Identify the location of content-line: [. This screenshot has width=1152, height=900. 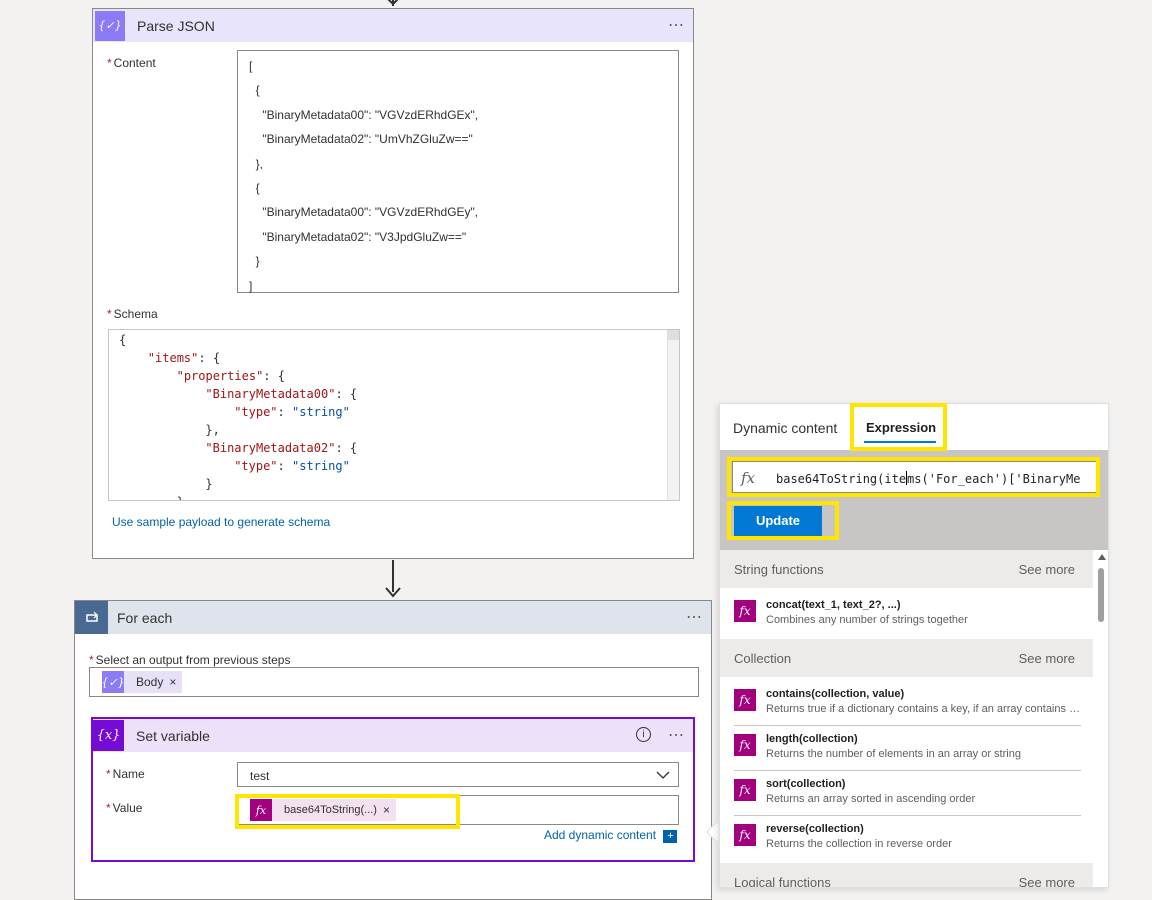
(251, 66).